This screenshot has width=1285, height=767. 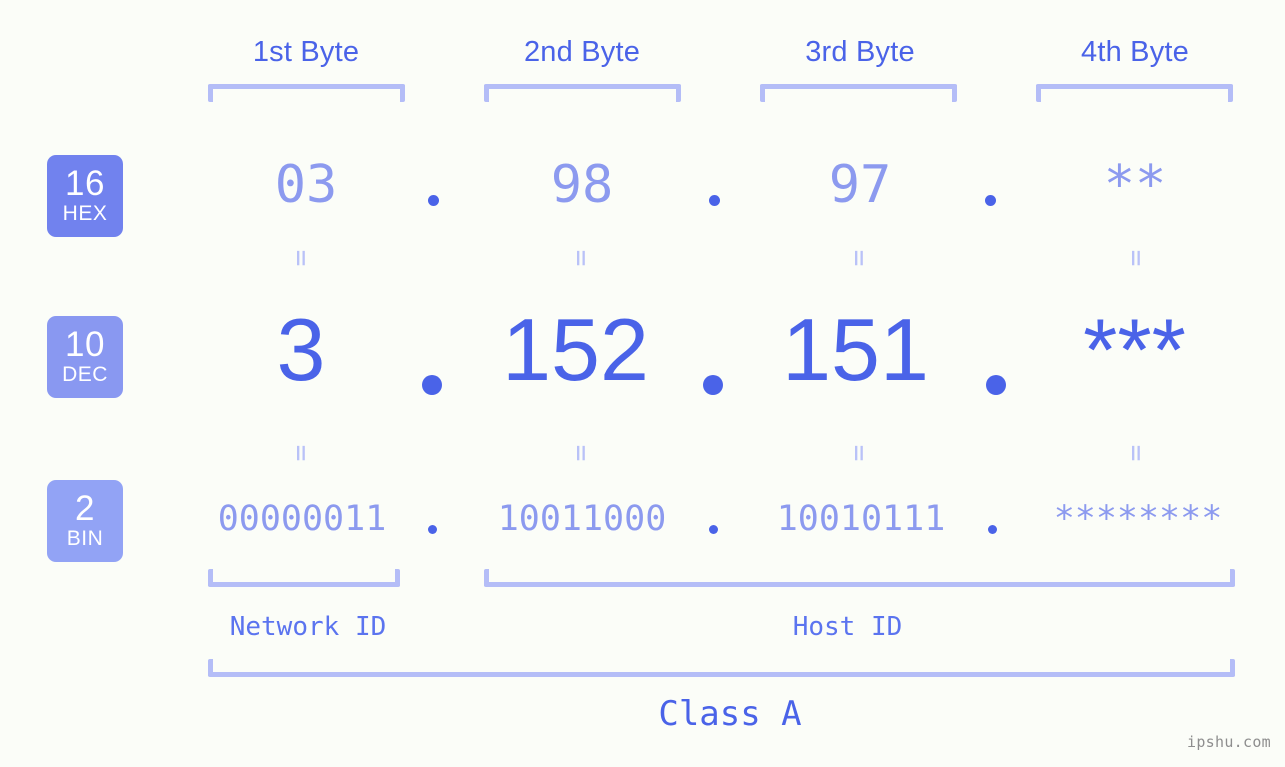 I want to click on equals-icon-hex-dec-2: =, so click(x=581, y=258).